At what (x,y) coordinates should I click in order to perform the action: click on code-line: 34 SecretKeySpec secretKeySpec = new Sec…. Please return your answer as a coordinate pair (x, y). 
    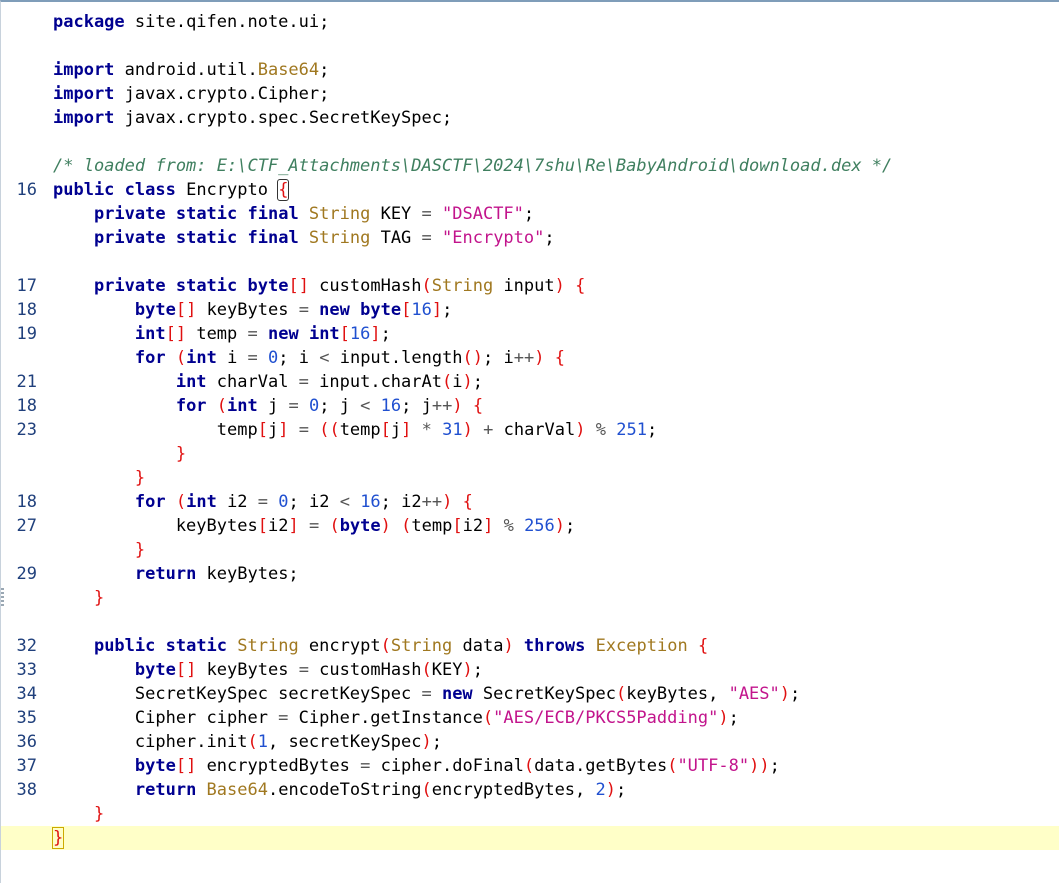
    Looking at the image, I should click on (530, 694).